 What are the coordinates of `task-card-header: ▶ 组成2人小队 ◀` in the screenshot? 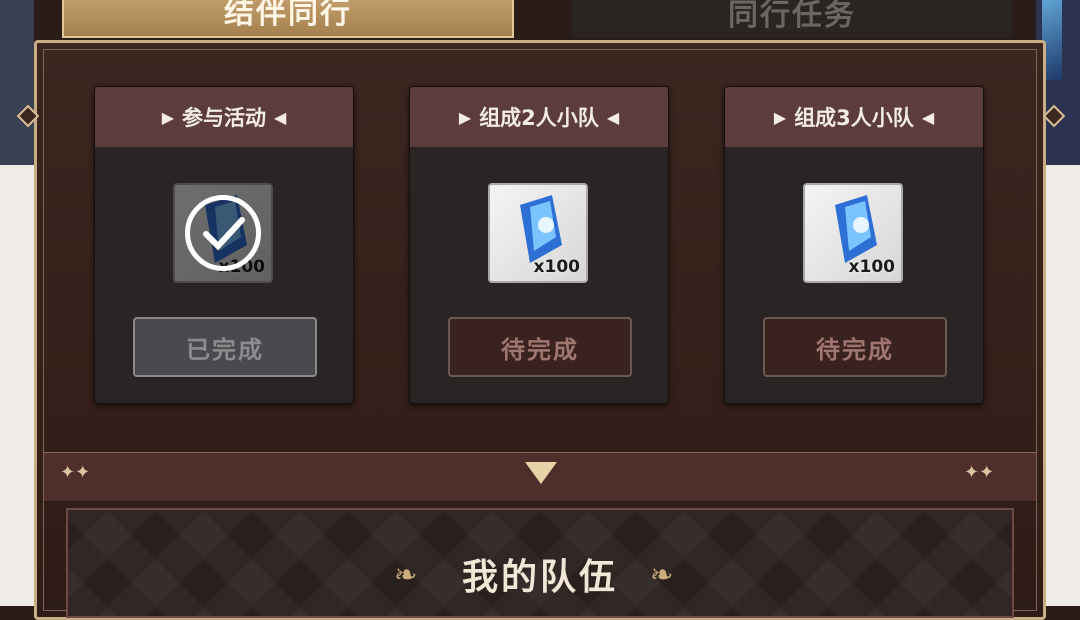 It's located at (539, 117).